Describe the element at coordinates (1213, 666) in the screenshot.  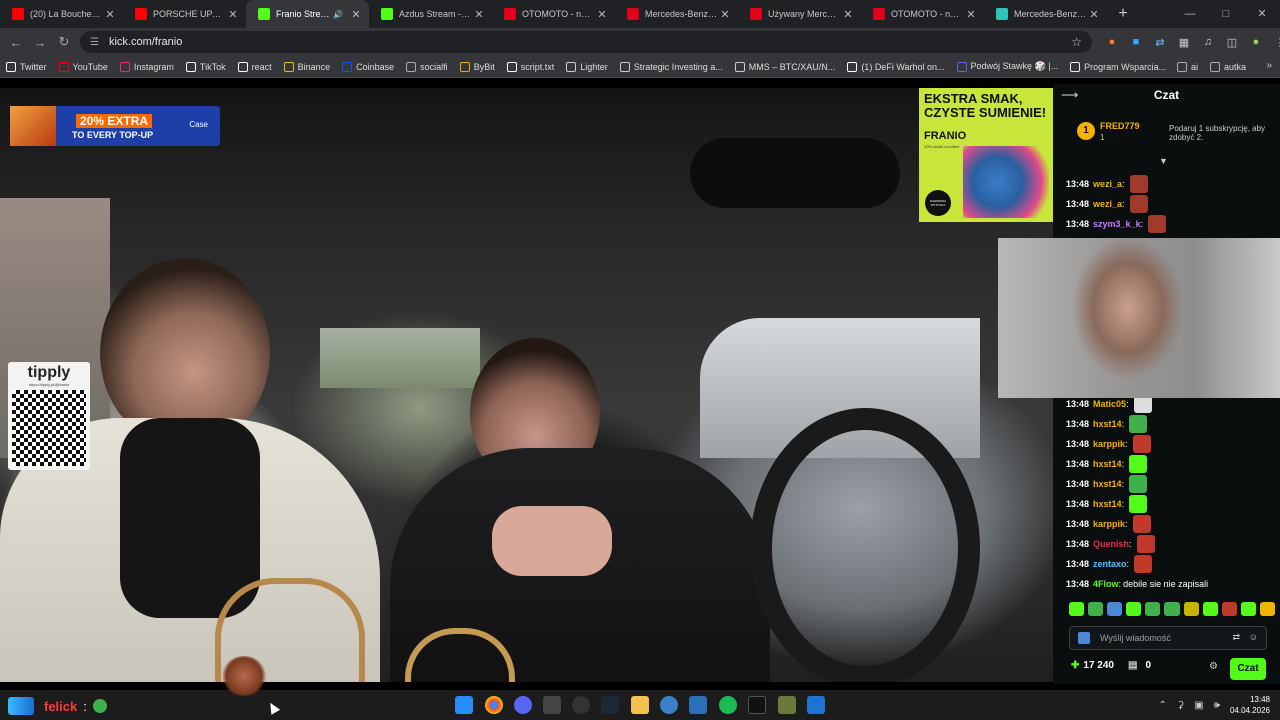
I see `chat-settings-icon: ⚙` at that location.